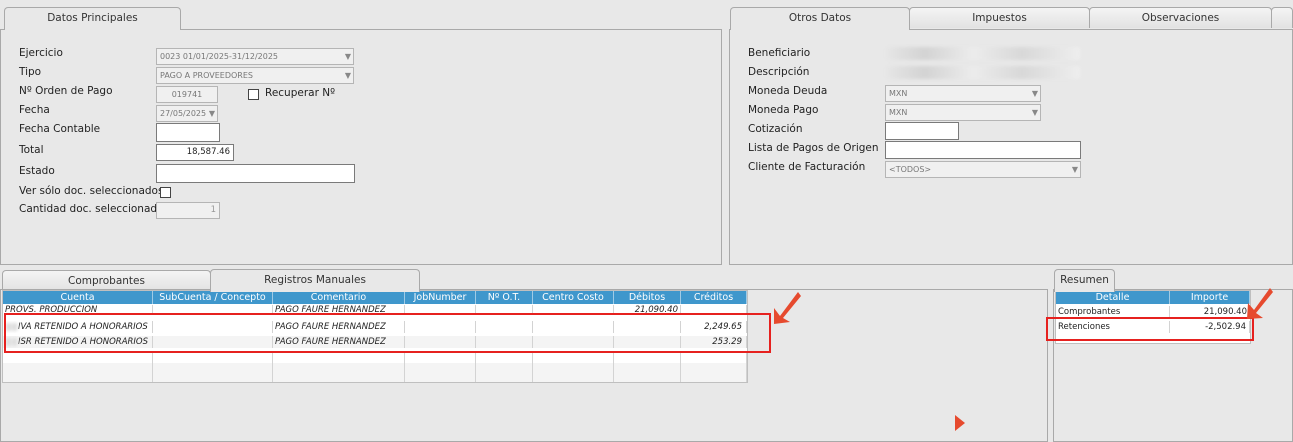 The image size is (1293, 442). What do you see at coordinates (187, 113) in the screenshot?
I see `fecha-input: 27/05/2025 ▼` at bounding box center [187, 113].